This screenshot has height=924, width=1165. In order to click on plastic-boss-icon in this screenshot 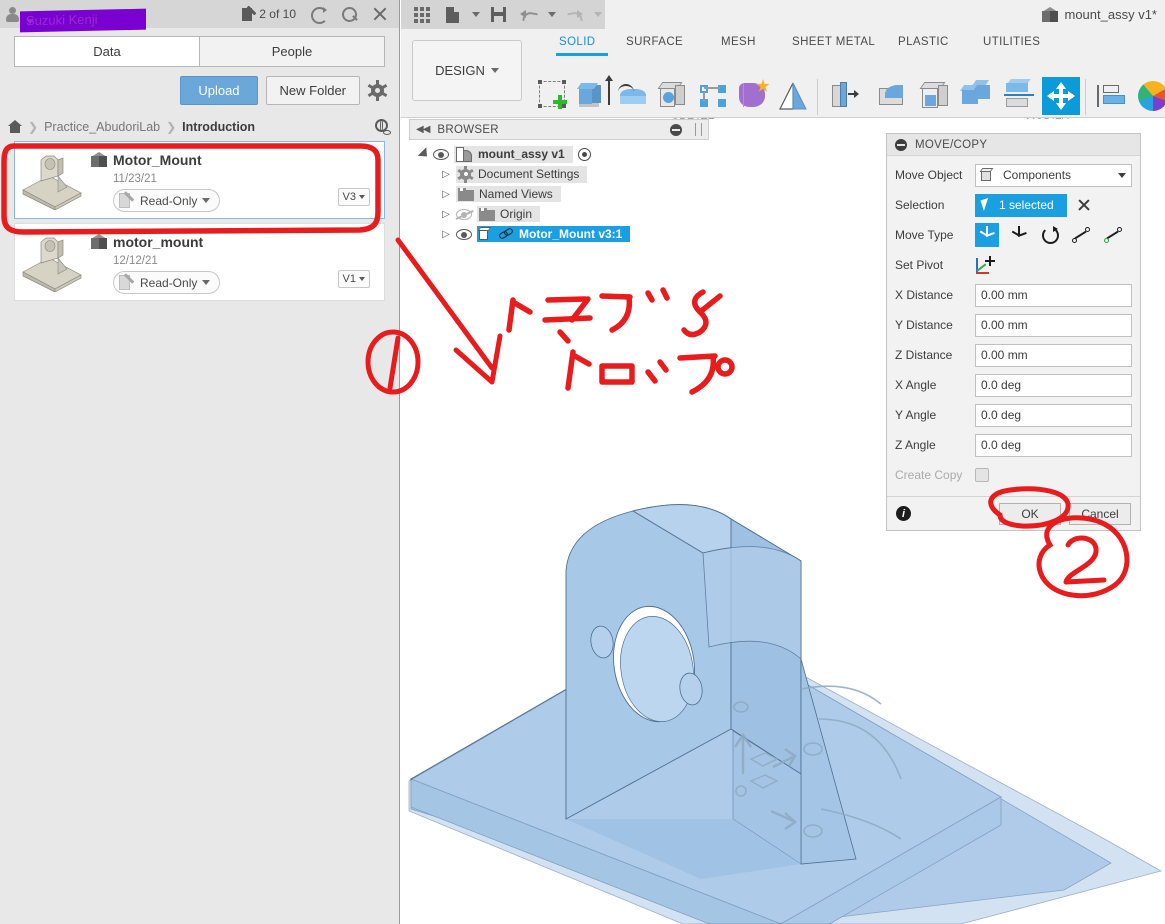, I will do `click(935, 96)`.